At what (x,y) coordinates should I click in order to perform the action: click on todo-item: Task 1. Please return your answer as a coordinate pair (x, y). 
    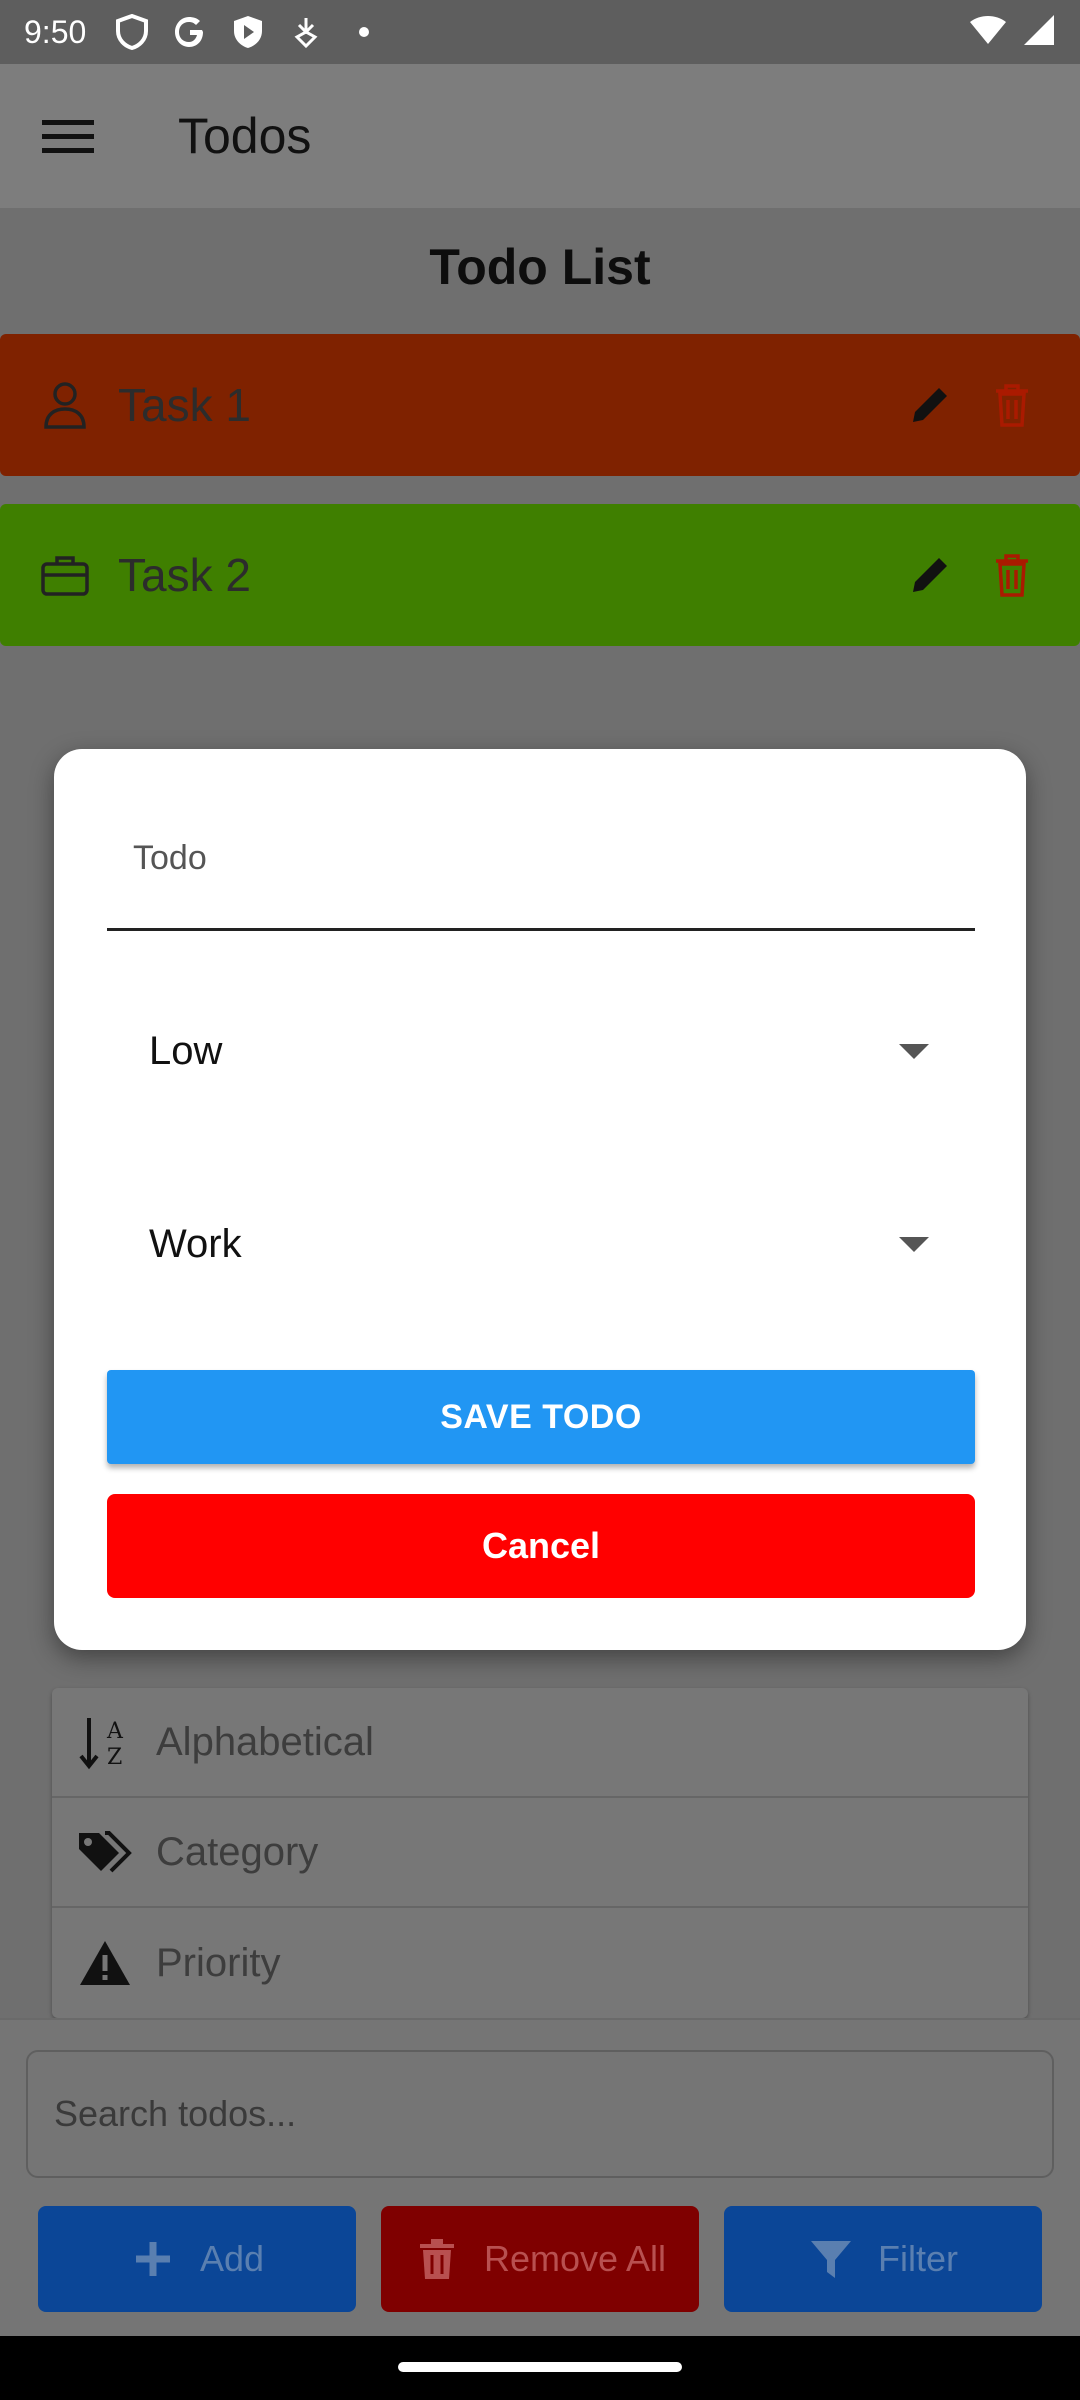
    Looking at the image, I should click on (540, 405).